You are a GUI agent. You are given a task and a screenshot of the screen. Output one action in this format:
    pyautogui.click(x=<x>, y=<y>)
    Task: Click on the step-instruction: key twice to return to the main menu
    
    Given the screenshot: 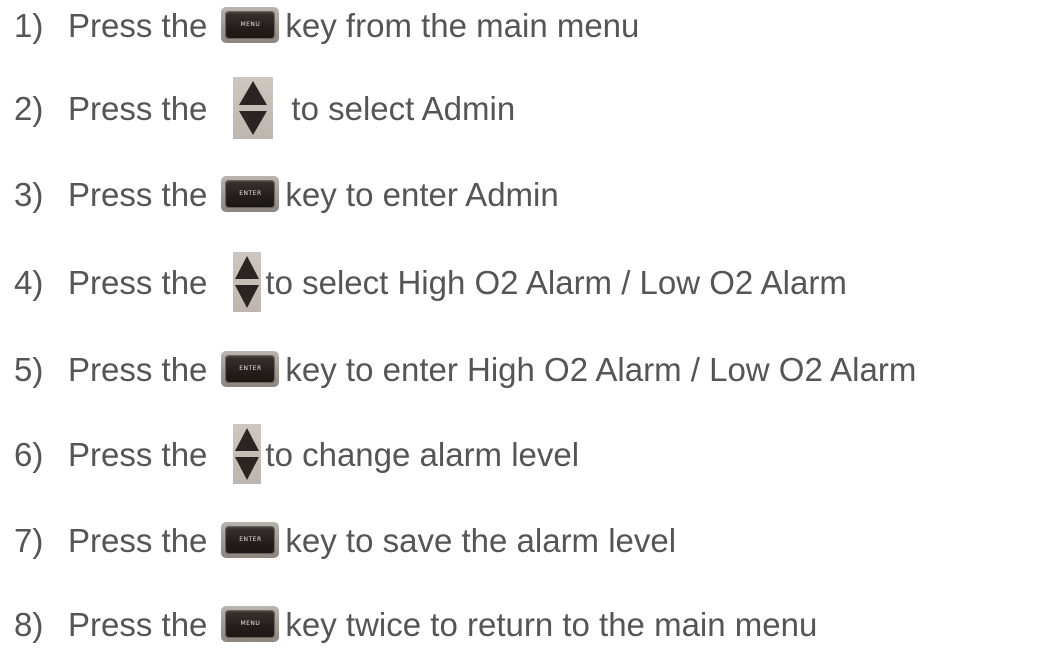 What is the action you would take?
    pyautogui.click(x=551, y=624)
    